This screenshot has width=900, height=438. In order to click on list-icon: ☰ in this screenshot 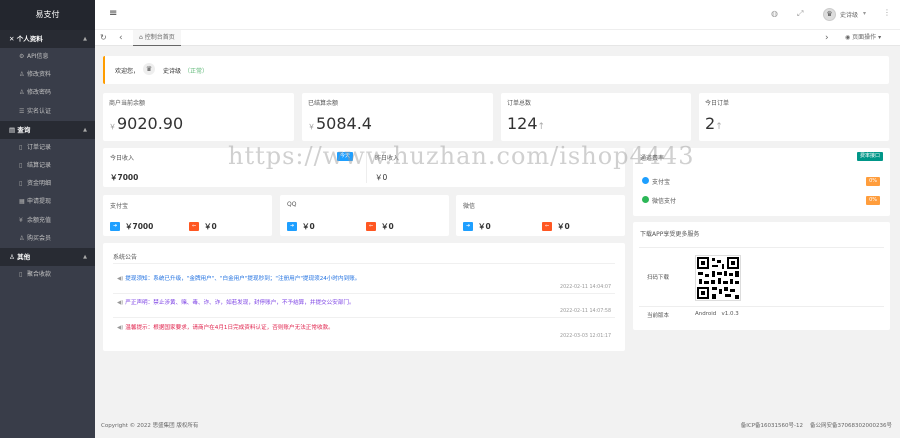, I will do `click(22, 111)`.